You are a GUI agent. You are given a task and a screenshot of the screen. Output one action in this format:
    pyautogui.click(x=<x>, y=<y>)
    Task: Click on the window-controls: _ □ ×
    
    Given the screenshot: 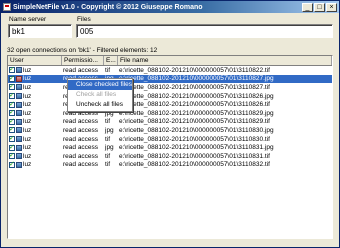 What is the action you would take?
    pyautogui.click(x=319, y=7)
    